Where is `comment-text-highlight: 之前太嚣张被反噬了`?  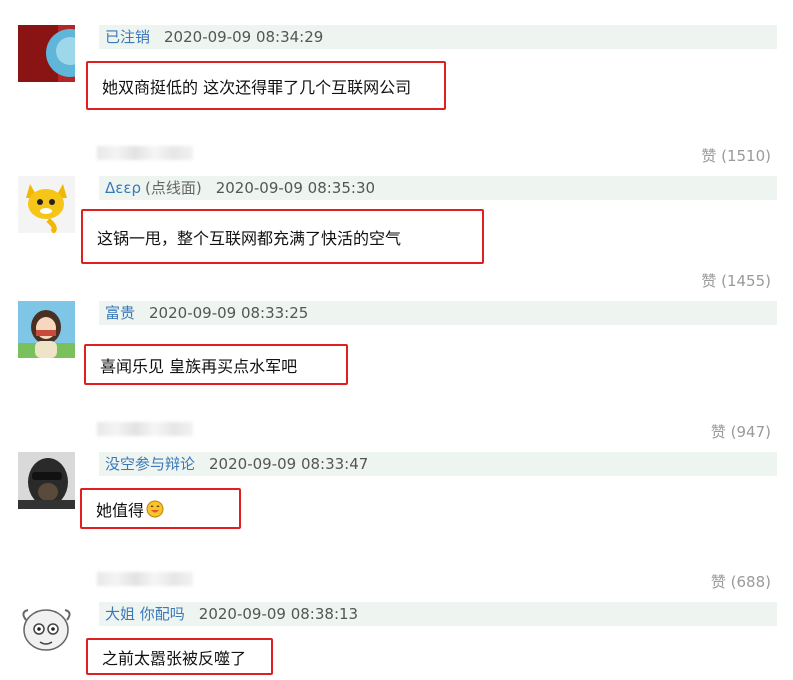 comment-text-highlight: 之前太嚣张被反噬了 is located at coordinates (179, 656).